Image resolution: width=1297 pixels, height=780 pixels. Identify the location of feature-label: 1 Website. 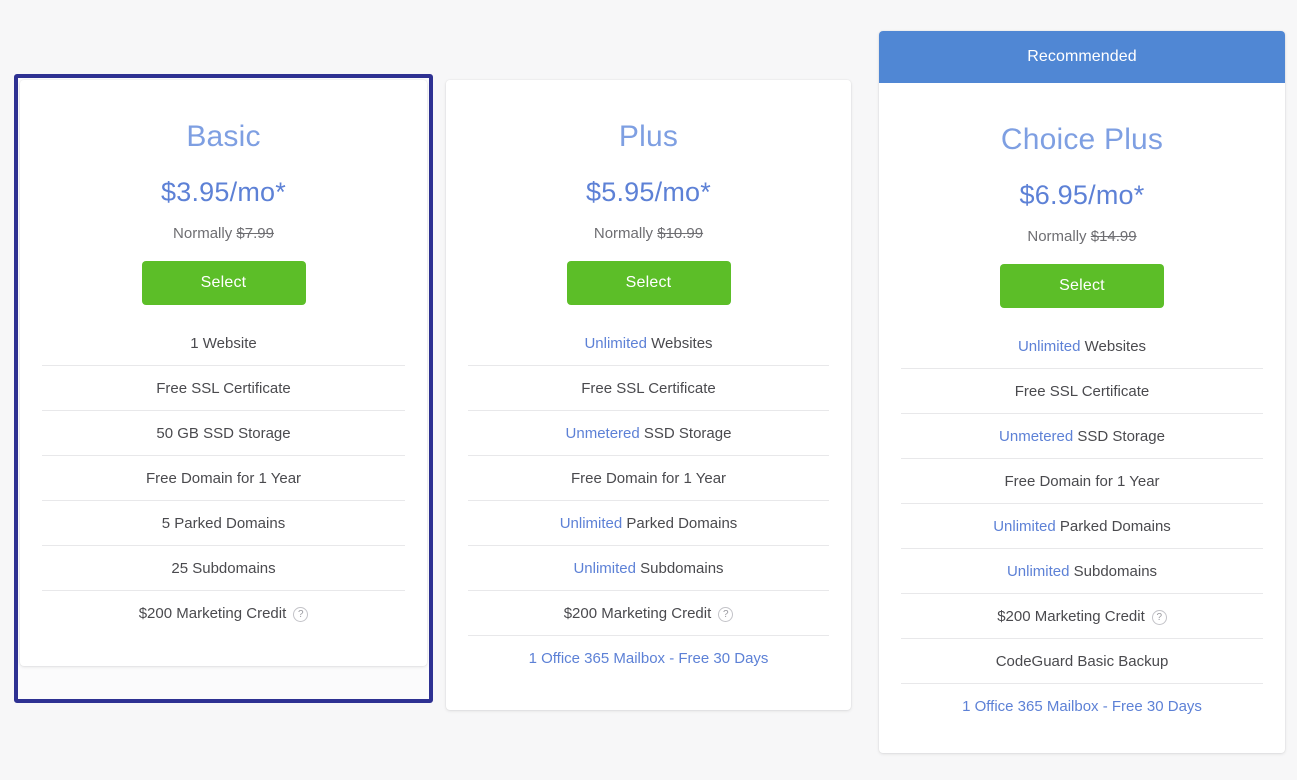
(223, 343).